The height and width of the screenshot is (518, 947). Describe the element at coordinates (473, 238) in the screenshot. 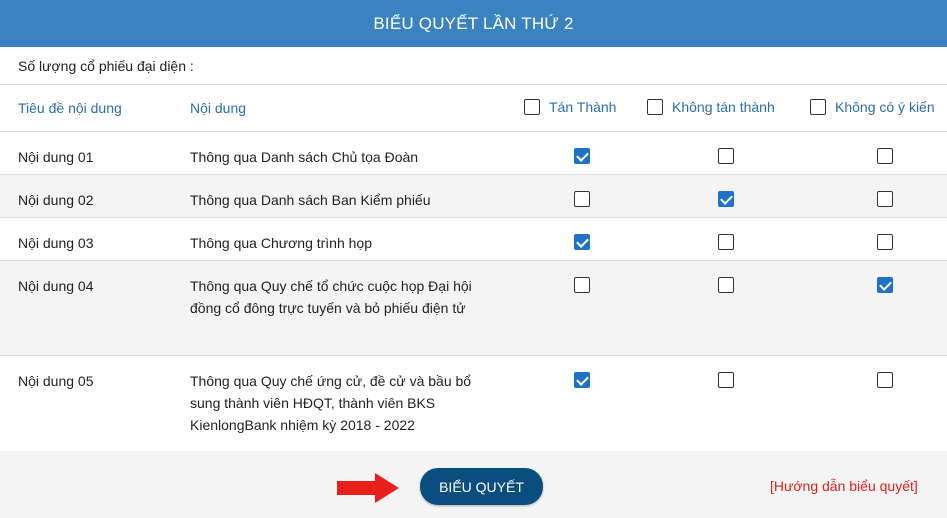

I see `table-row: Nội dung 03 Thông qua Chương trình họp` at that location.